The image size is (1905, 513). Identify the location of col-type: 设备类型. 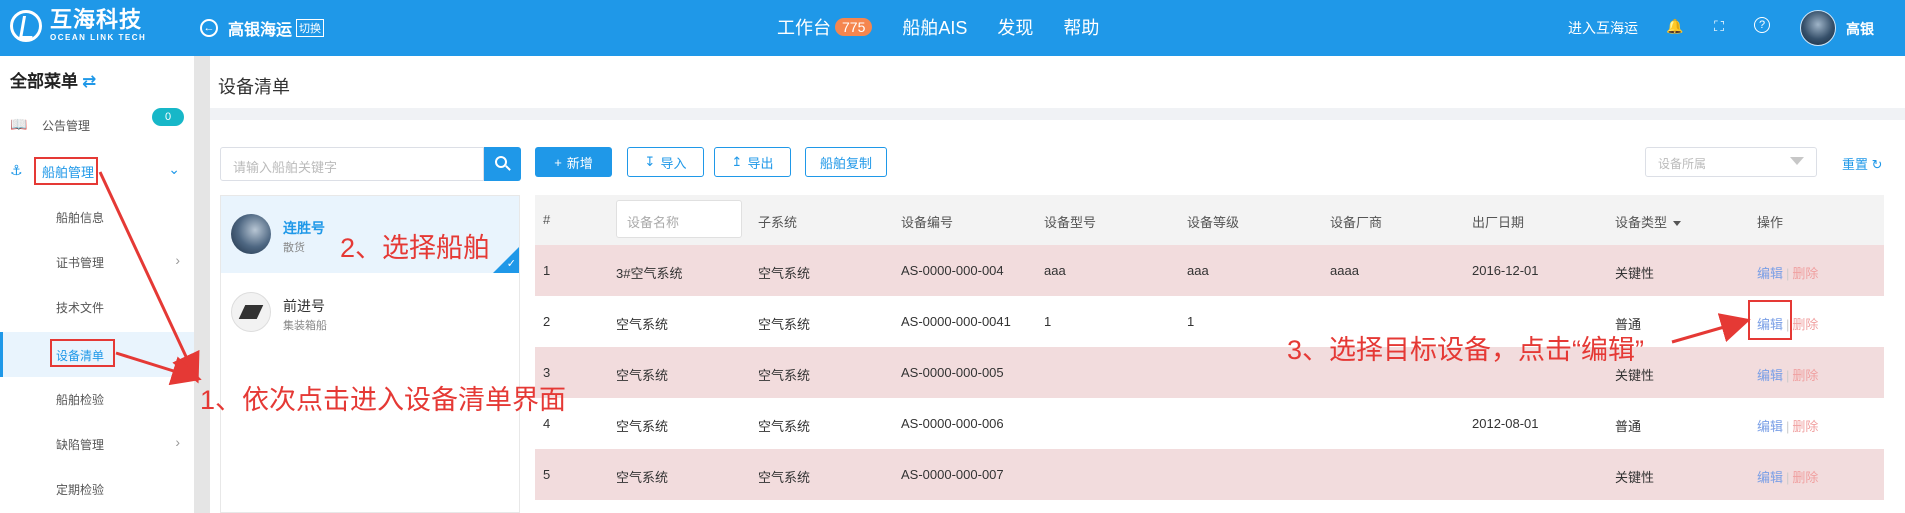
(1648, 221).